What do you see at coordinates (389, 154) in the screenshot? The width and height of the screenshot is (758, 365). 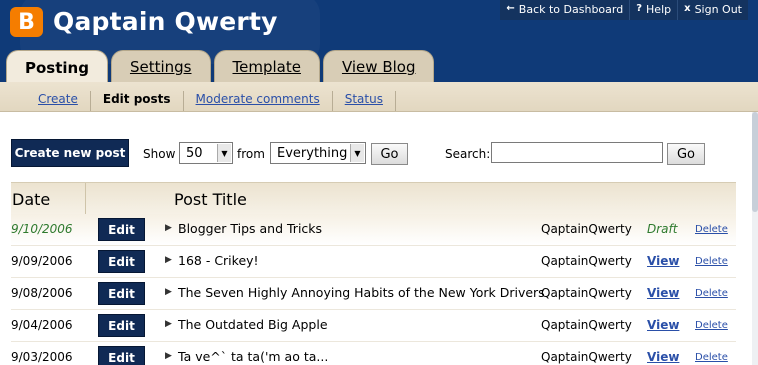 I see `filter-go-button: Go` at bounding box center [389, 154].